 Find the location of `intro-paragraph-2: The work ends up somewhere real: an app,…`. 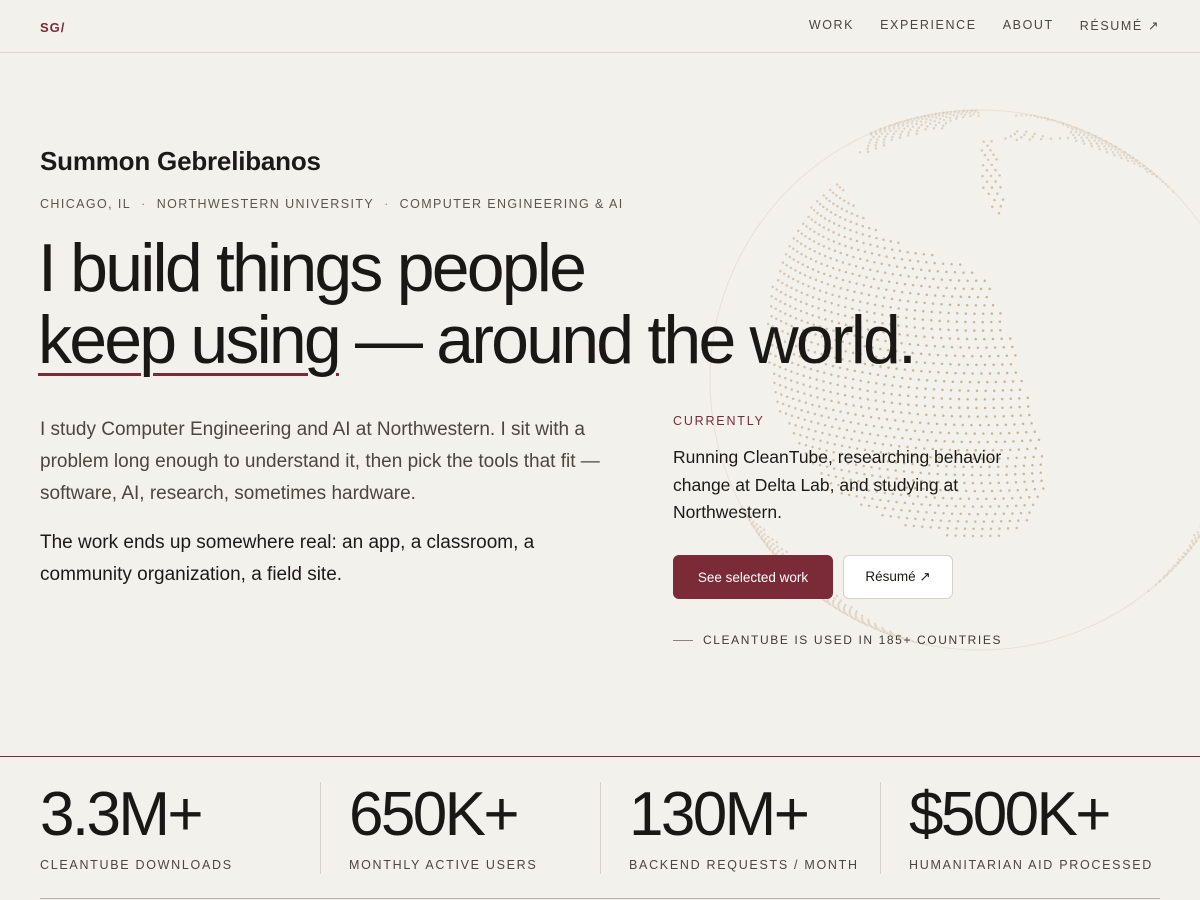

intro-paragraph-2: The work ends up somewhere real: an app,… is located at coordinates (287, 558).